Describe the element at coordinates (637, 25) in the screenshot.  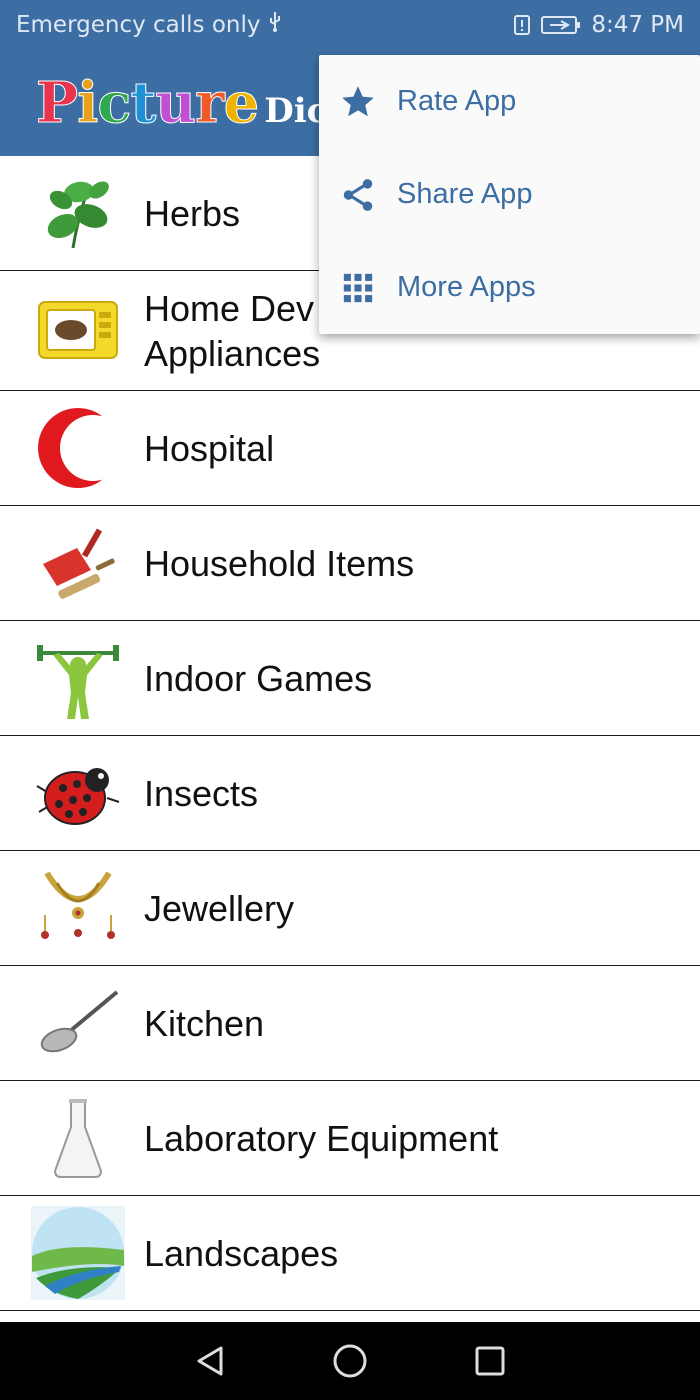
I see `clock-text: 8:47 PM` at that location.